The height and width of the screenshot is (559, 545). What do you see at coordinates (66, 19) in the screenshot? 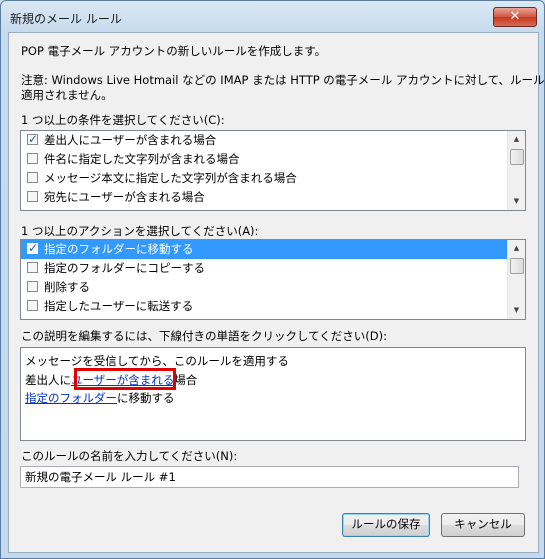
I see `window-title: 新規のメール ルール` at bounding box center [66, 19].